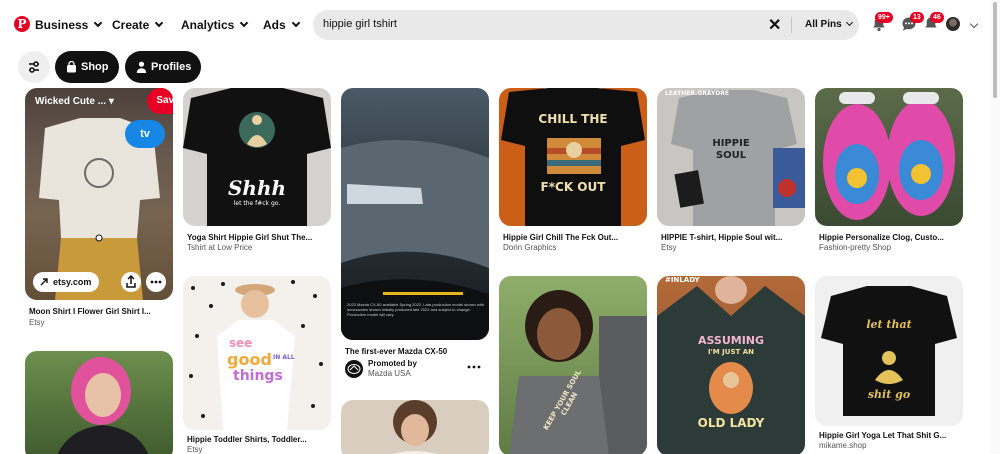  Describe the element at coordinates (392, 363) in the screenshot. I see `promoted-by-label: Promoted by` at that location.